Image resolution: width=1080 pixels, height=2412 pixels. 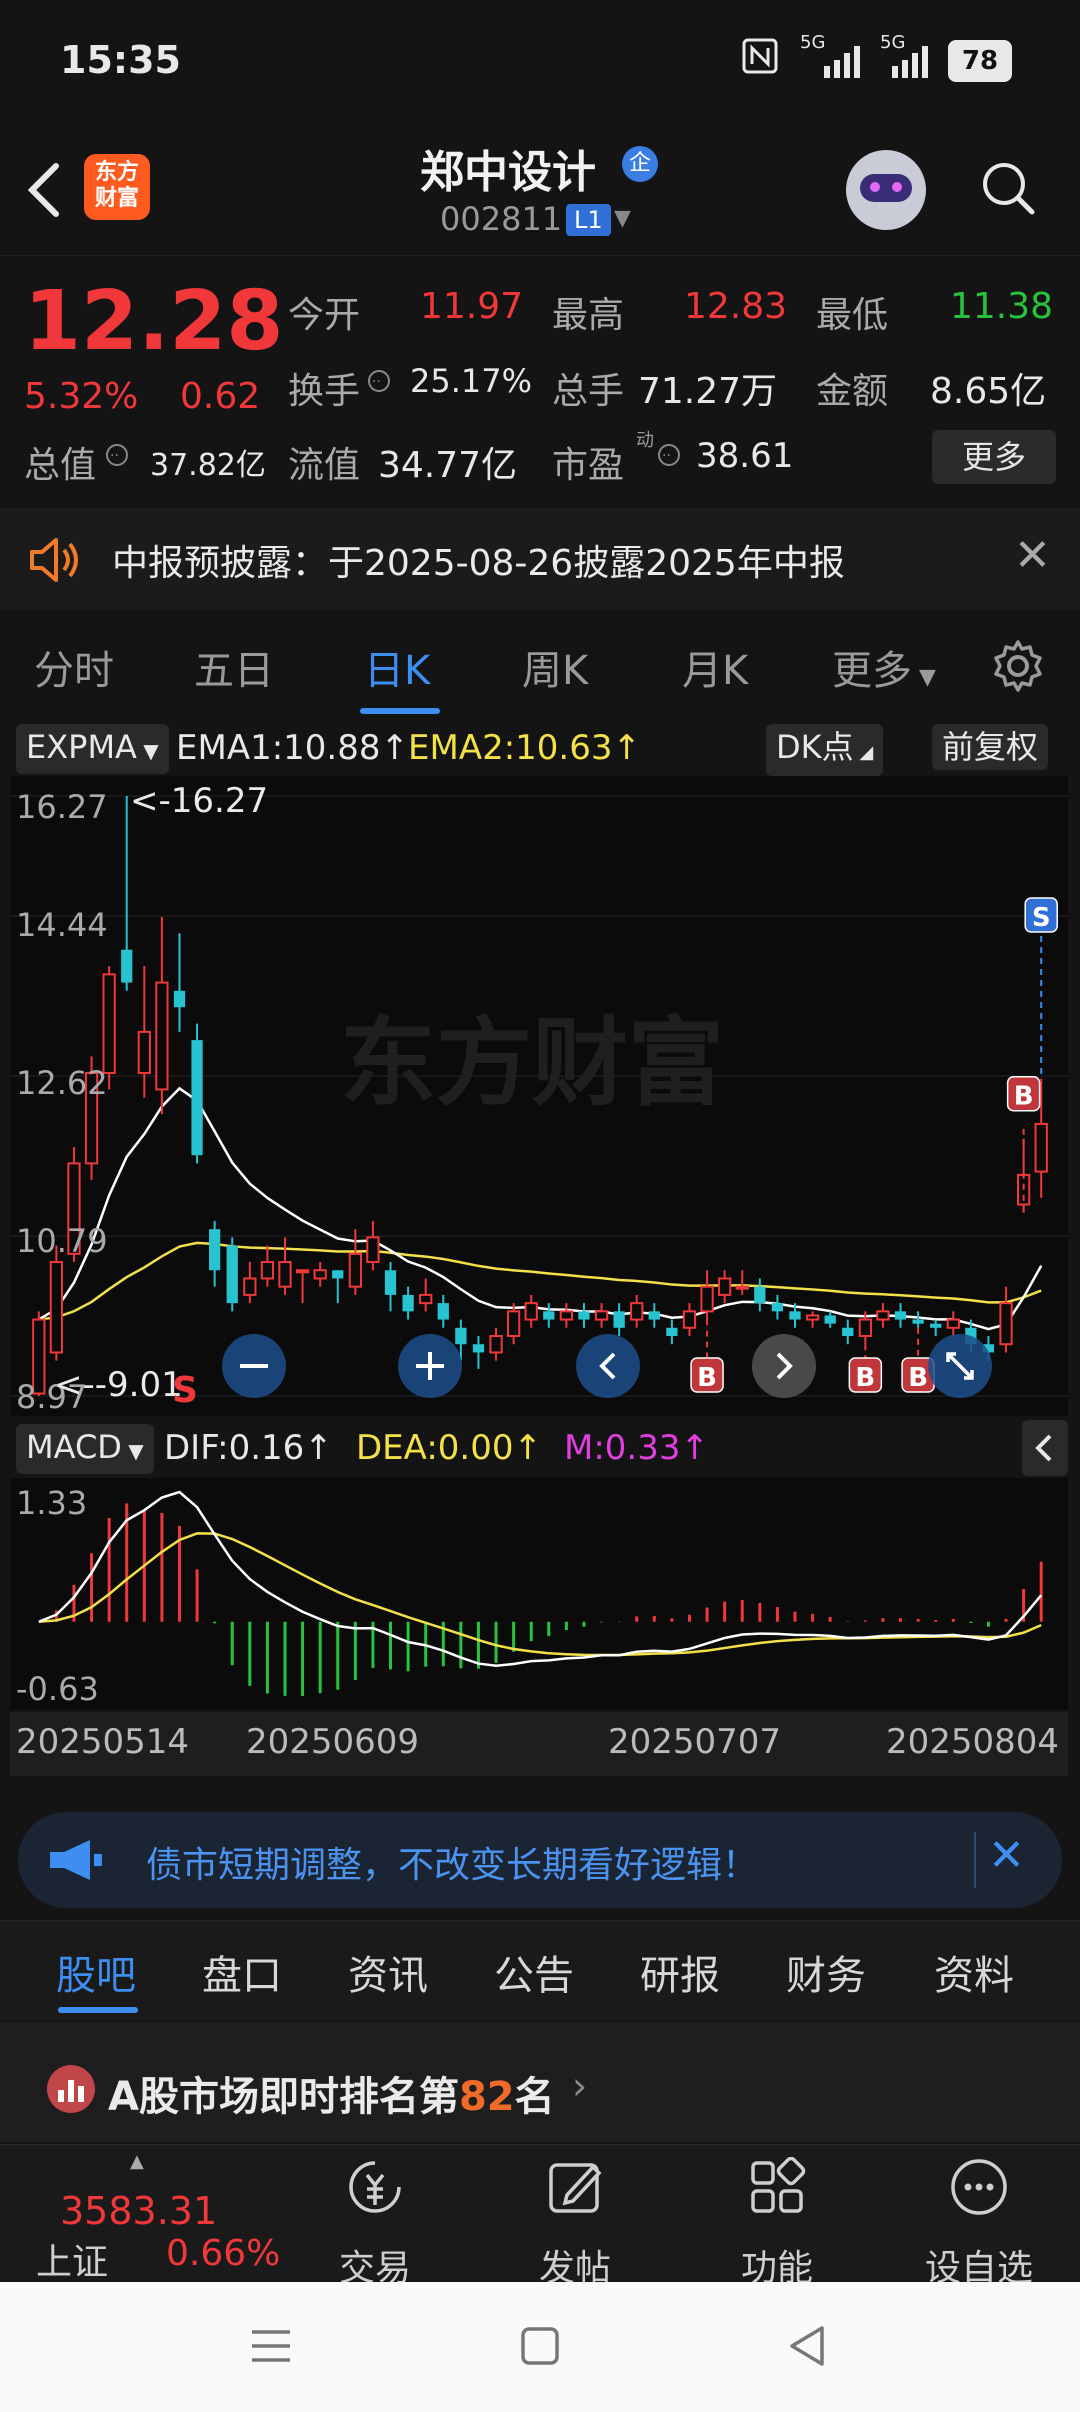 What do you see at coordinates (208, 465) in the screenshot?
I see `mktcap-value: 37.82亿` at bounding box center [208, 465].